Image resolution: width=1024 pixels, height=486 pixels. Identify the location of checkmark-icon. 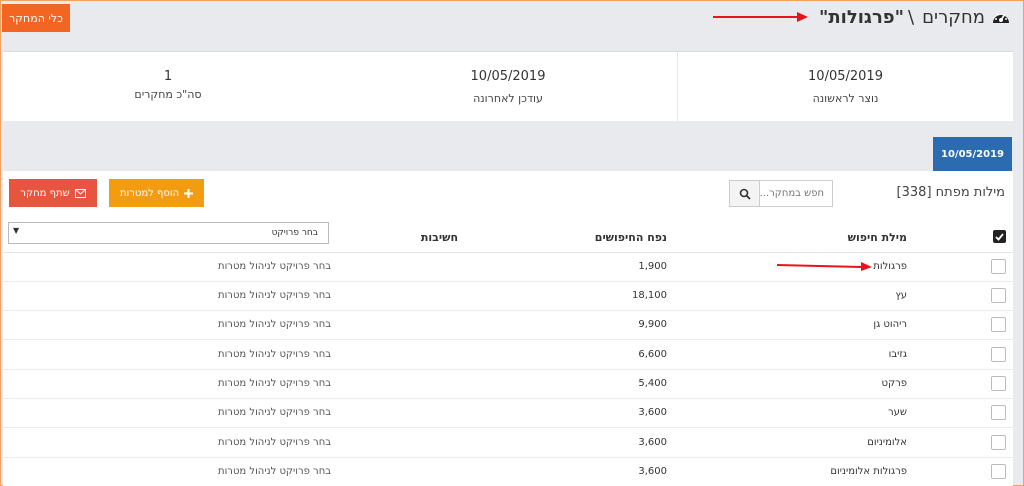
(999, 236).